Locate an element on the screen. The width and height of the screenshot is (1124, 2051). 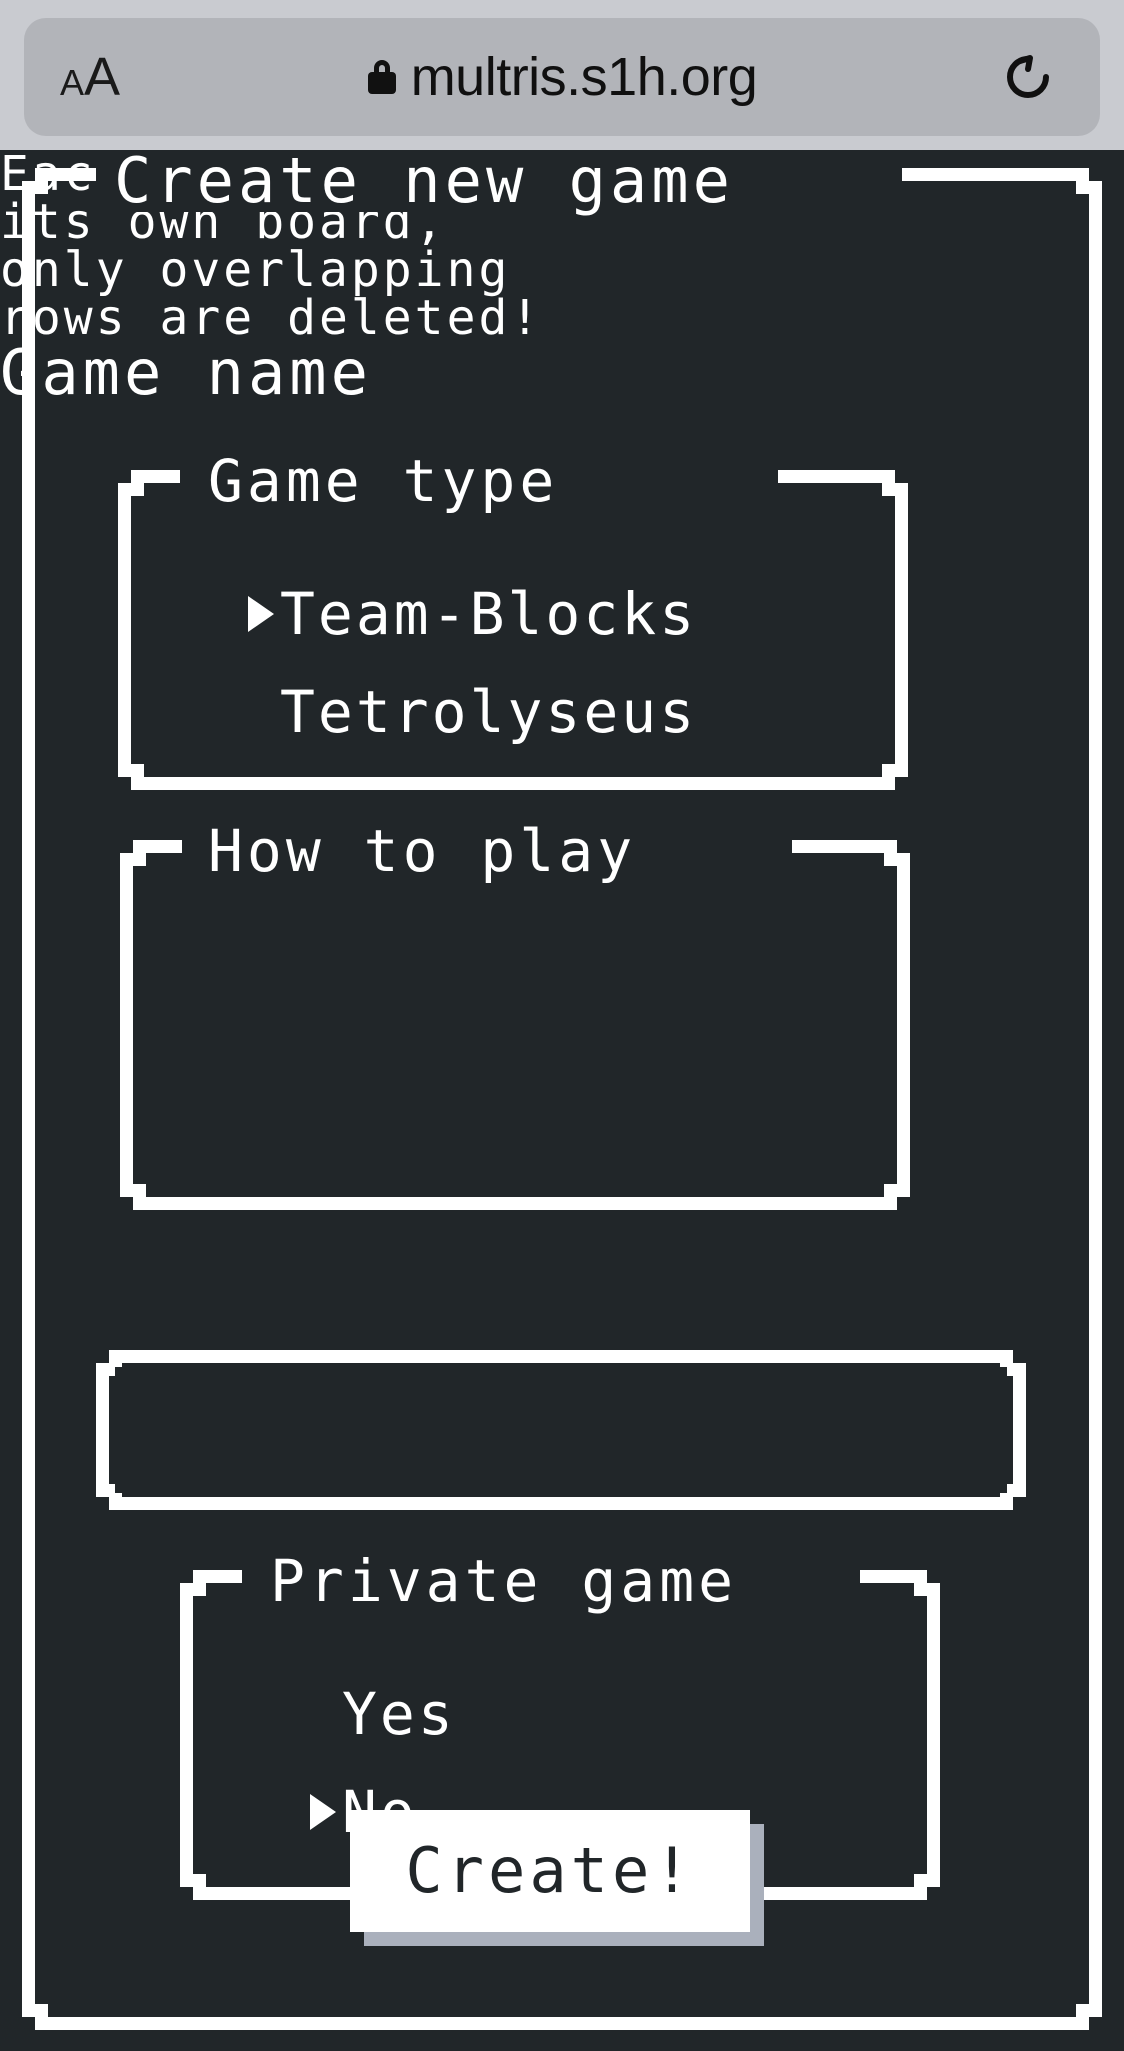
create-button: Create! is located at coordinates (550, 1871).